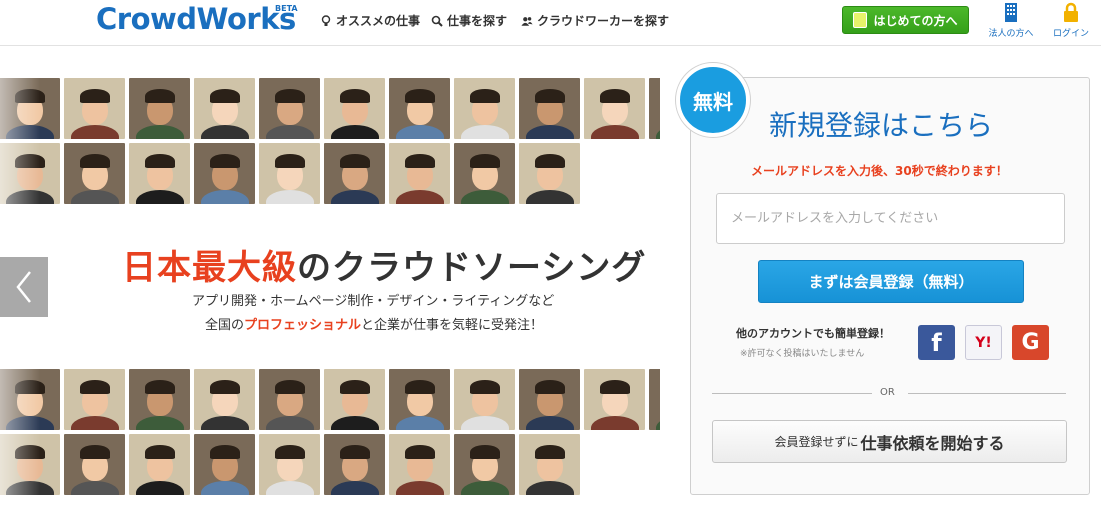 The image size is (1101, 516). Describe the element at coordinates (196, 19) in the screenshot. I see `crowdworks-logo: CrowdWorks` at that location.